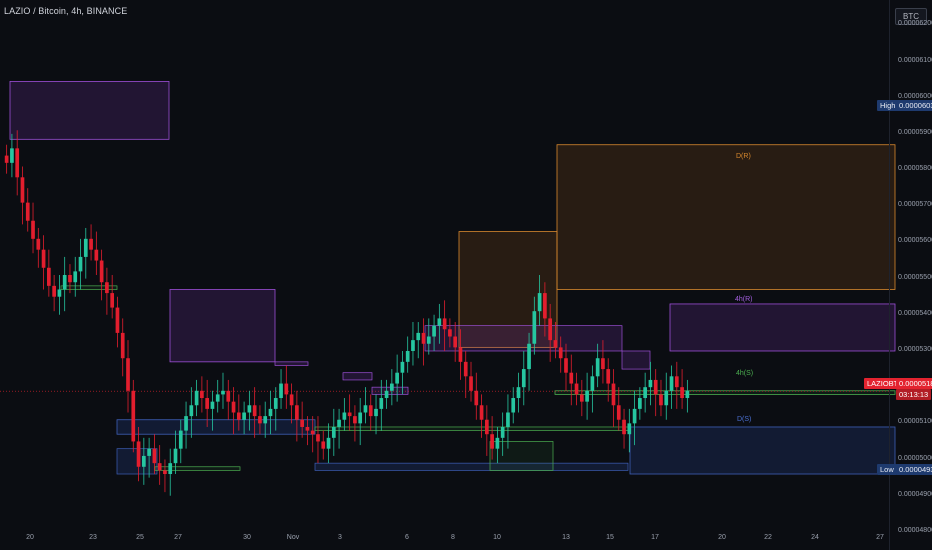 The height and width of the screenshot is (550, 932). Describe the element at coordinates (914, 105) in the screenshot. I see `high-value: 0.00006032` at that location.